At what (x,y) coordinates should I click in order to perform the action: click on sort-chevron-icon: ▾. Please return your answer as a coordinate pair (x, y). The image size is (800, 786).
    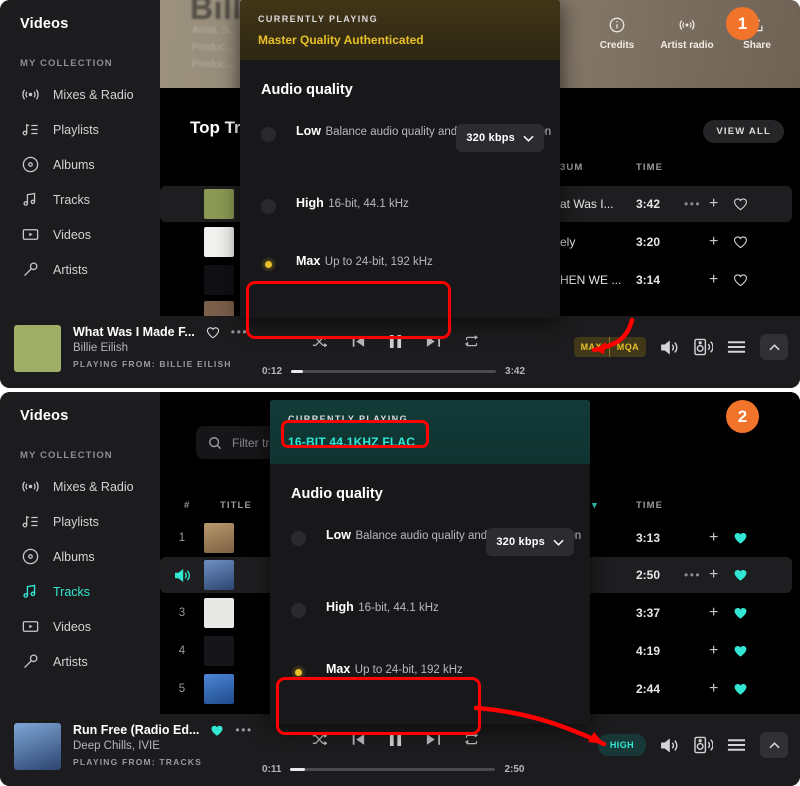
    Looking at the image, I should click on (595, 505).